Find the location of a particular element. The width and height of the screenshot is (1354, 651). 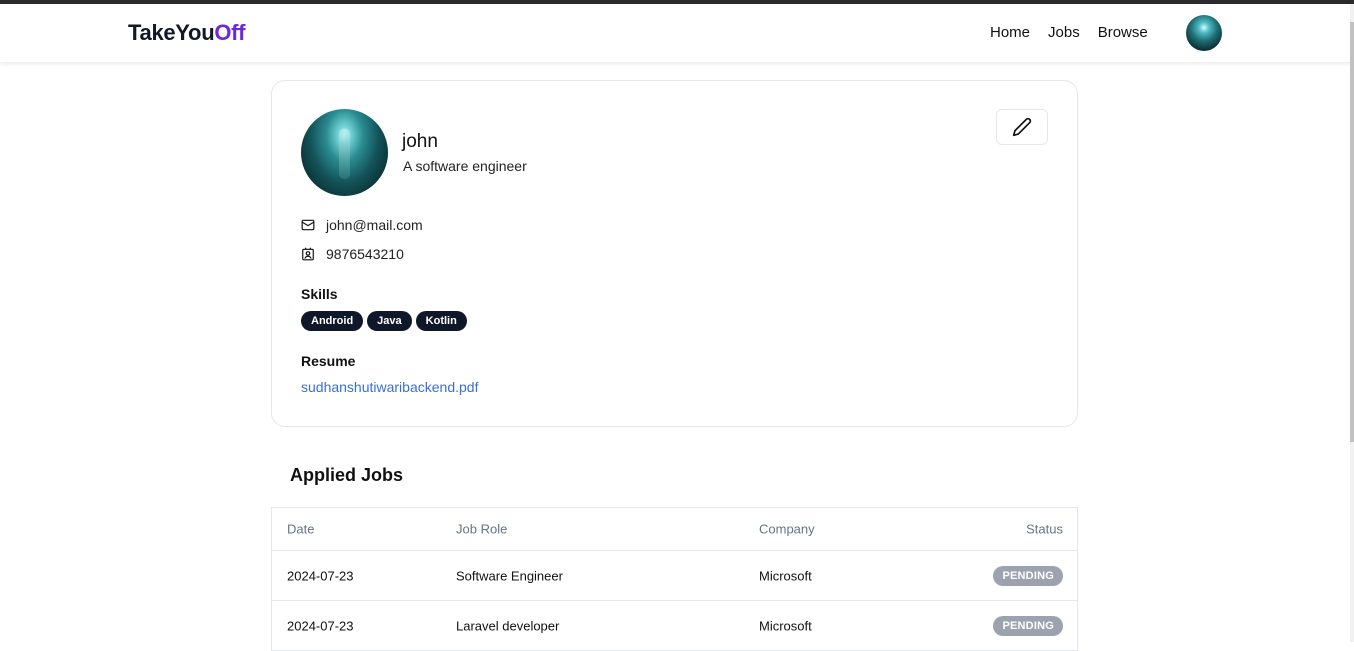

brand-logo: TakeYouOff is located at coordinates (187, 33).